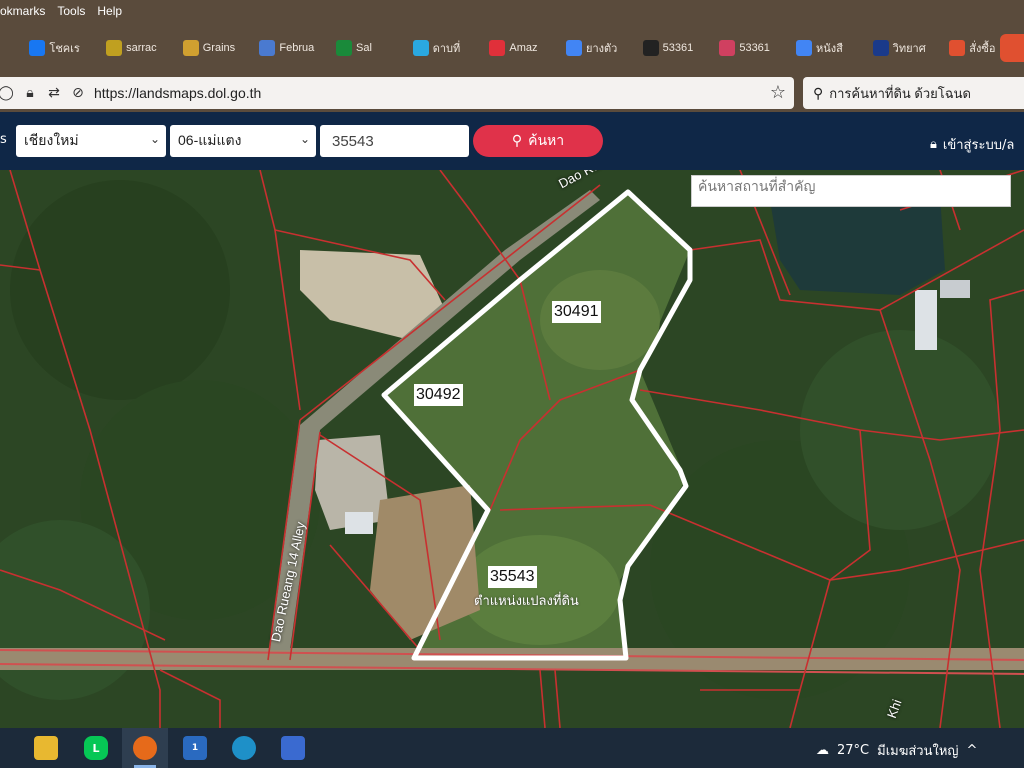 The image size is (1024, 768). What do you see at coordinates (727, 48) in the screenshot?
I see `b-icon` at bounding box center [727, 48].